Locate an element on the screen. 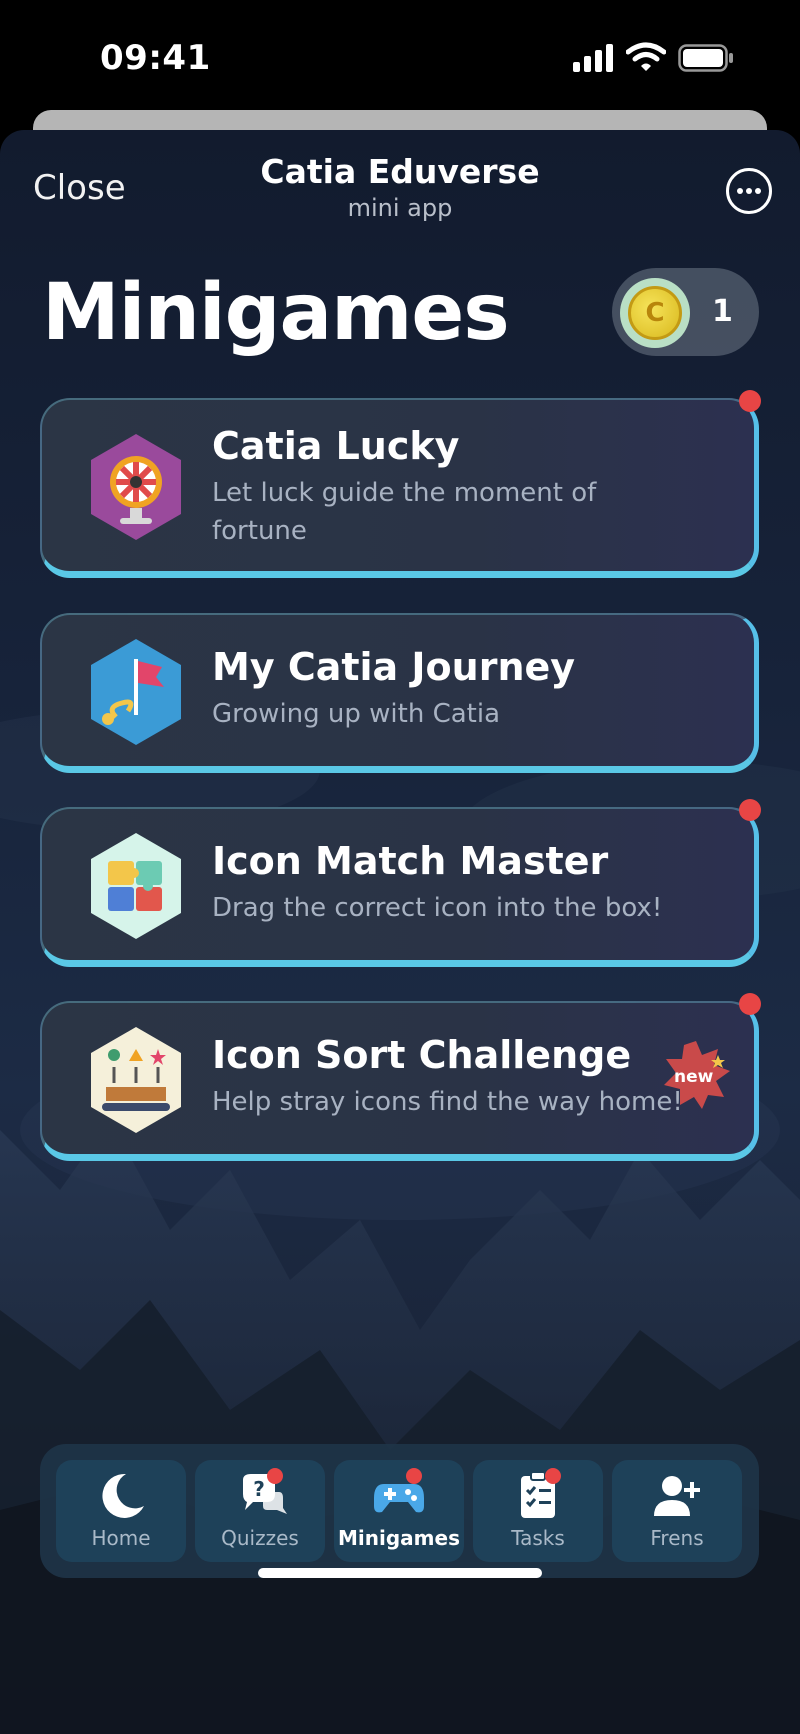 The height and width of the screenshot is (1734, 800). app-header: Close Catia Eduverse mini app is located at coordinates (400, 185).